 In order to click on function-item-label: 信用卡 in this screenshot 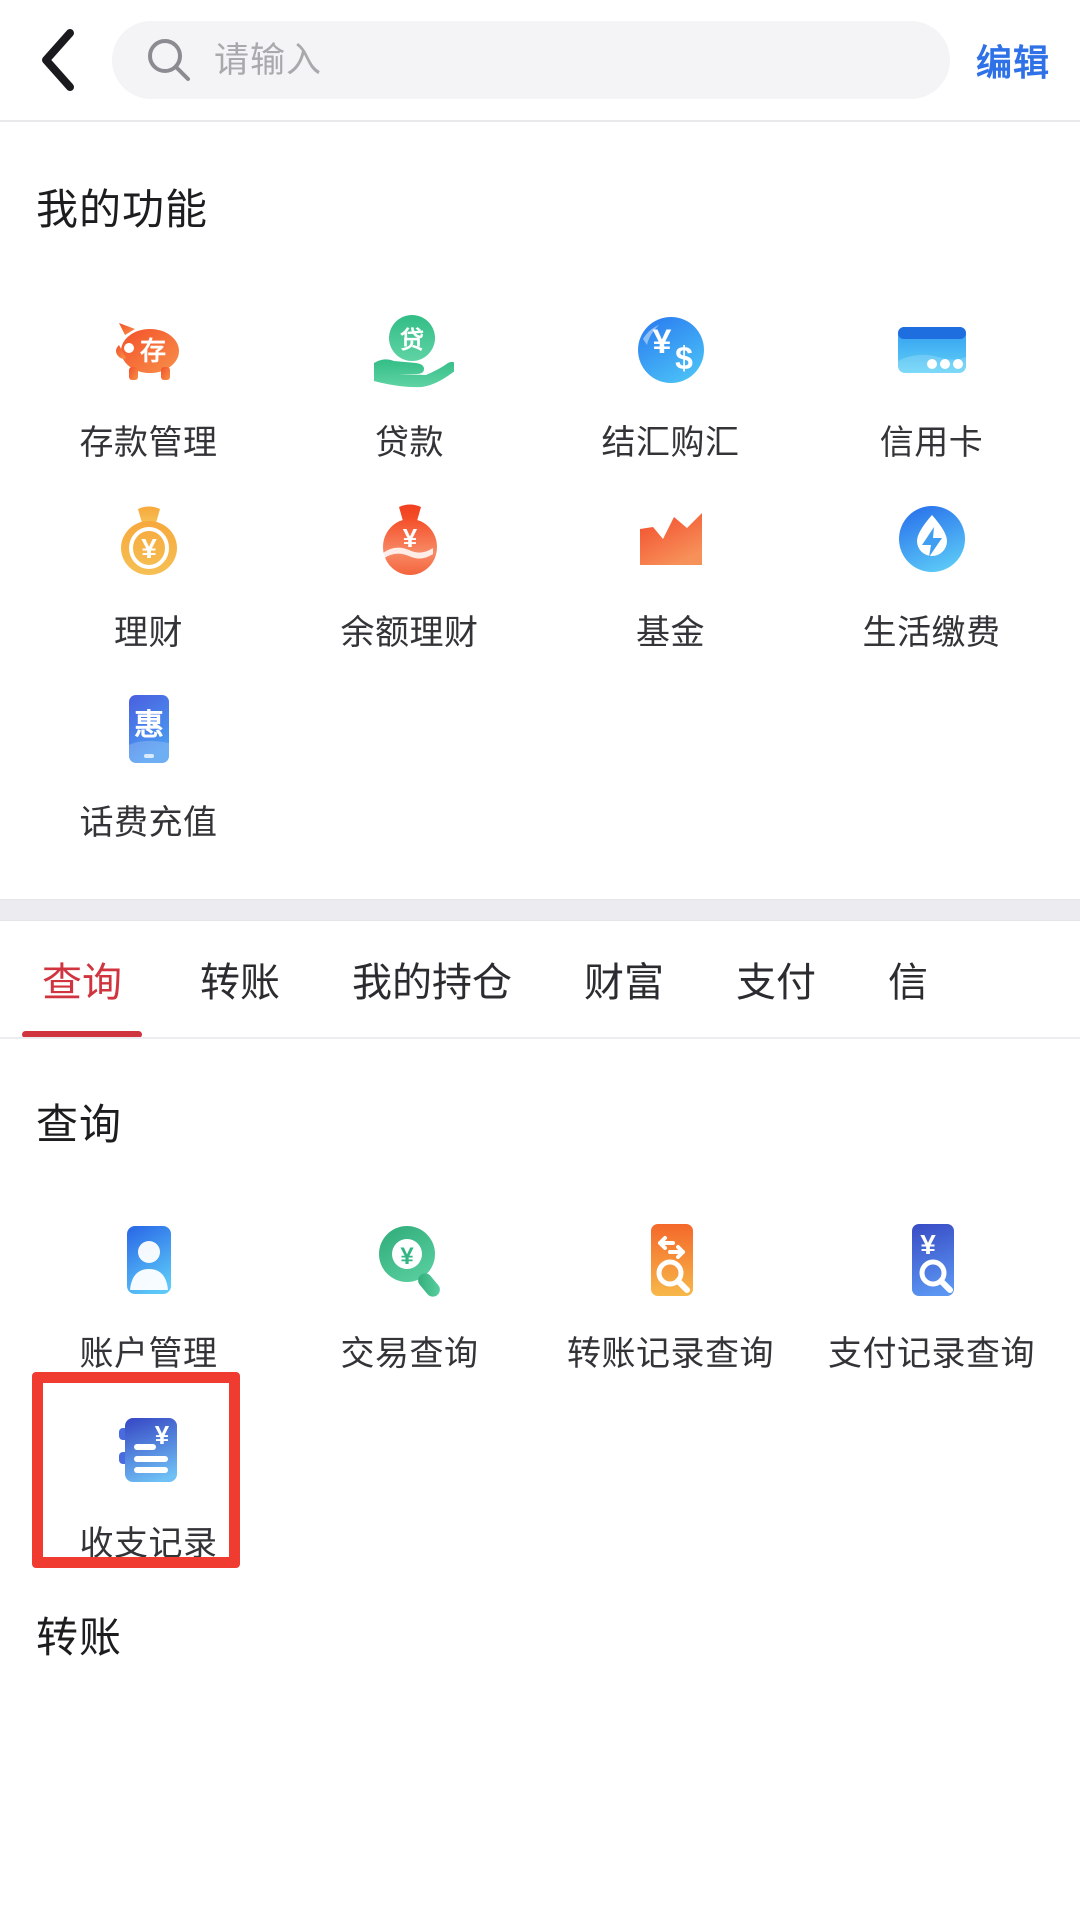, I will do `click(931, 443)`.